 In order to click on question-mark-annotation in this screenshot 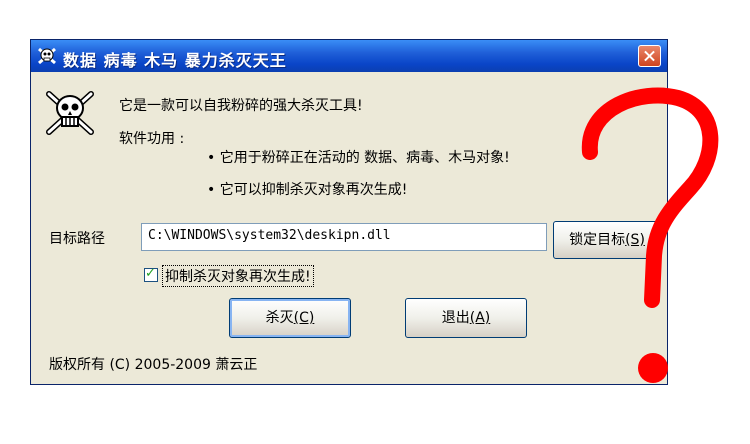, I will do `click(650, 235)`.